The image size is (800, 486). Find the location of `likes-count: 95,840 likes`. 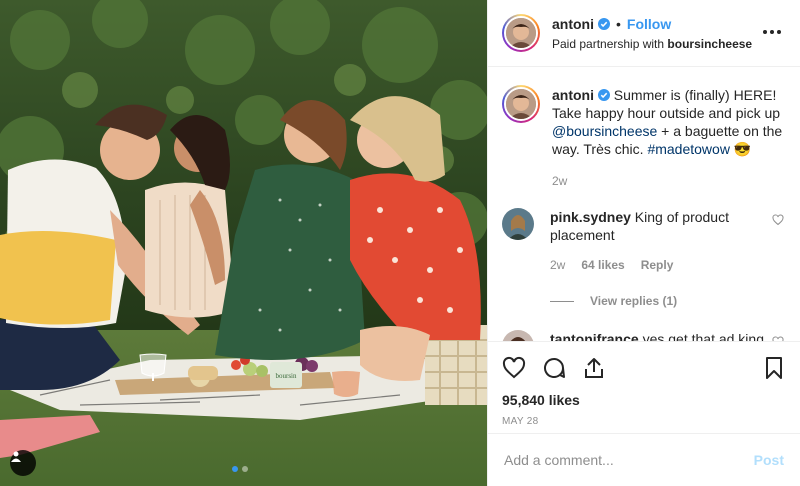

likes-count: 95,840 likes is located at coordinates (644, 400).